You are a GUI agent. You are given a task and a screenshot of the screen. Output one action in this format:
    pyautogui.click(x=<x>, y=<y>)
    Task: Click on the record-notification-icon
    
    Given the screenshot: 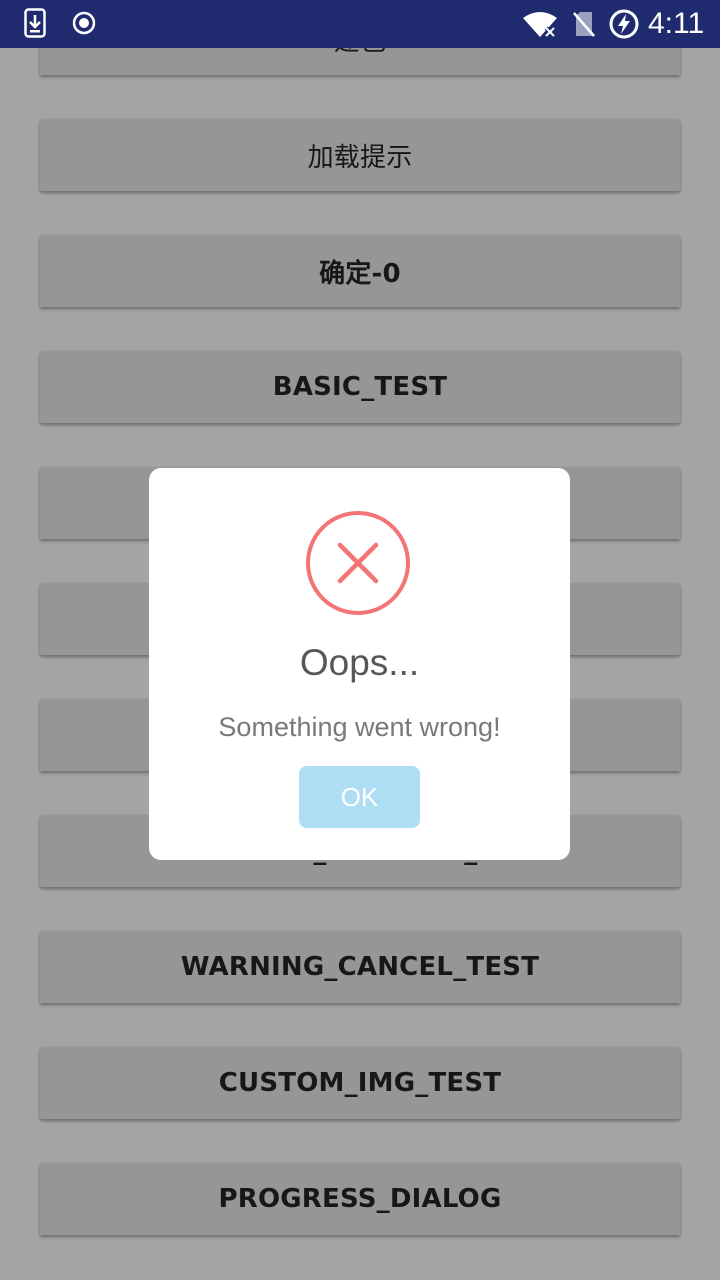 What is the action you would take?
    pyautogui.click(x=84, y=23)
    